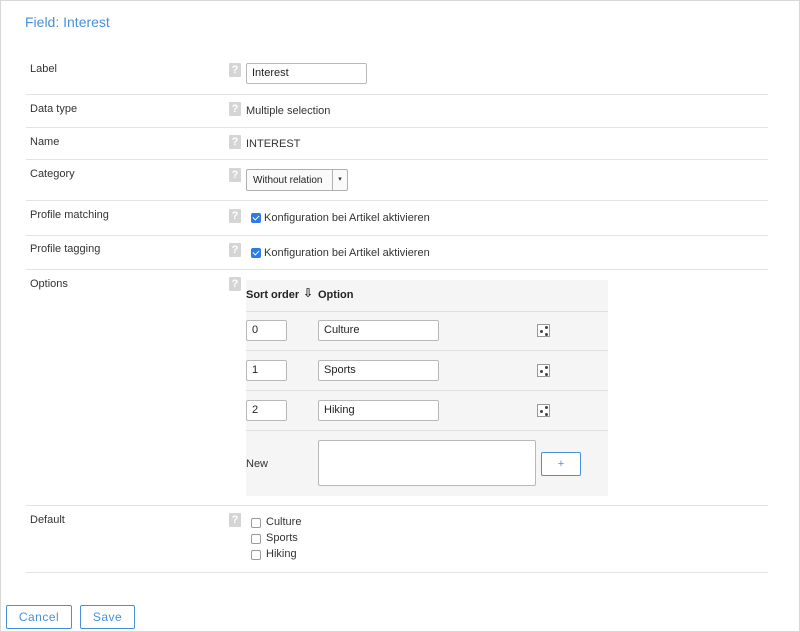 The image size is (800, 632). I want to click on new-option-label: New, so click(257, 464).